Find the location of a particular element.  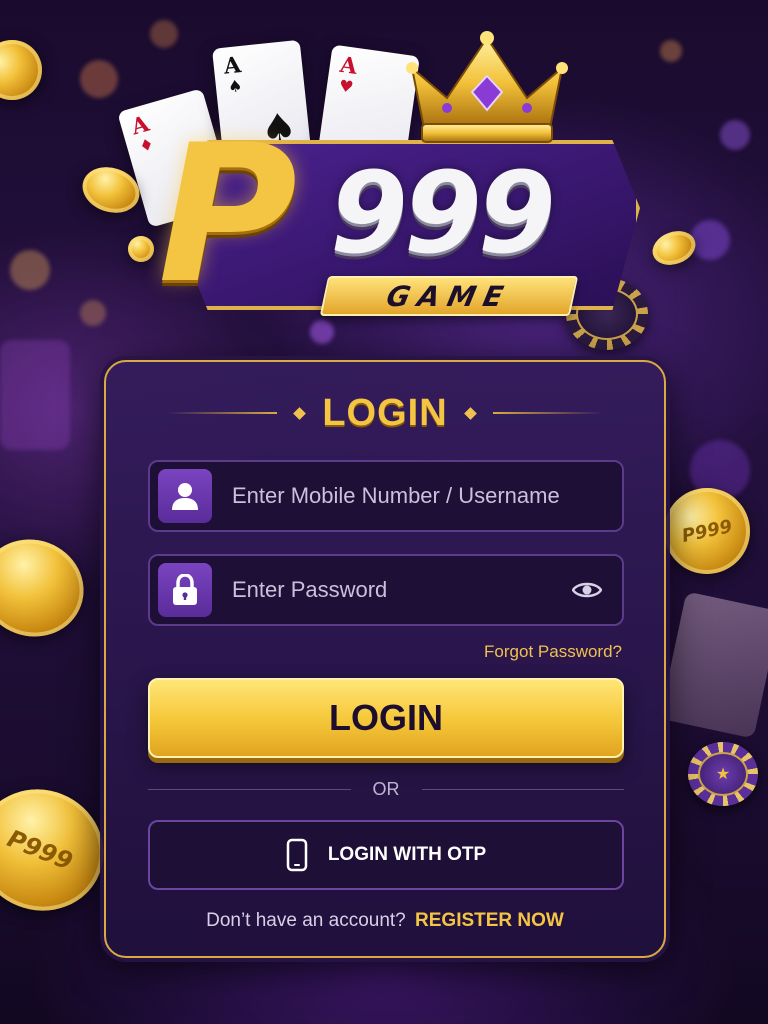

logo-subtitle: GAME is located at coordinates (449, 296).